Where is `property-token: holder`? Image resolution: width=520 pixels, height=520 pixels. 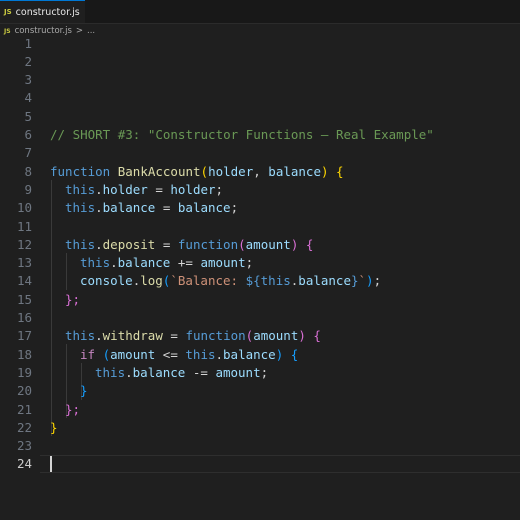
property-token: holder is located at coordinates (125, 189).